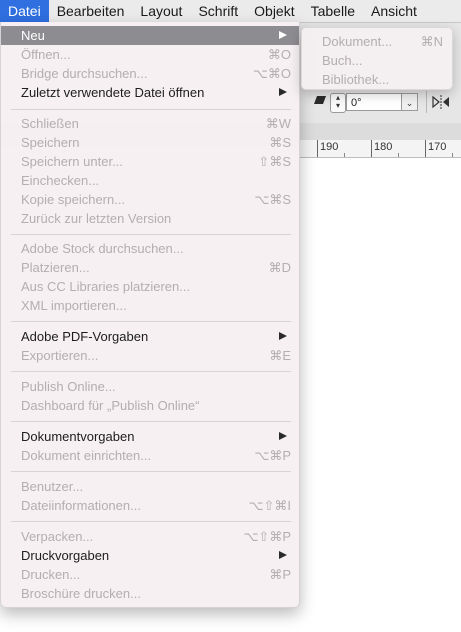 Image resolution: width=461 pixels, height=632 pixels. Describe the element at coordinates (150, 267) in the screenshot. I see `menu-item-platzieren: Platzieren... ⌘D` at that location.